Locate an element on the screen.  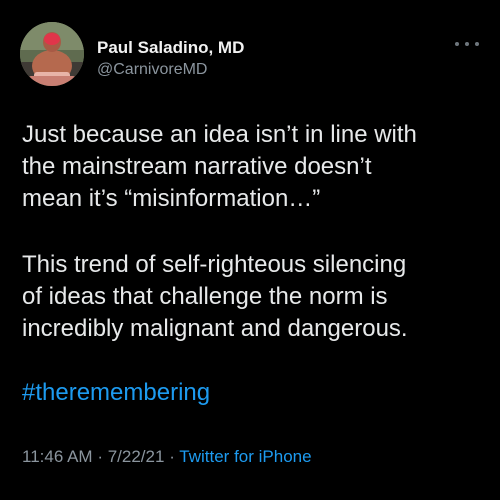
author-handle: @CarnivoreMD is located at coordinates (152, 70).